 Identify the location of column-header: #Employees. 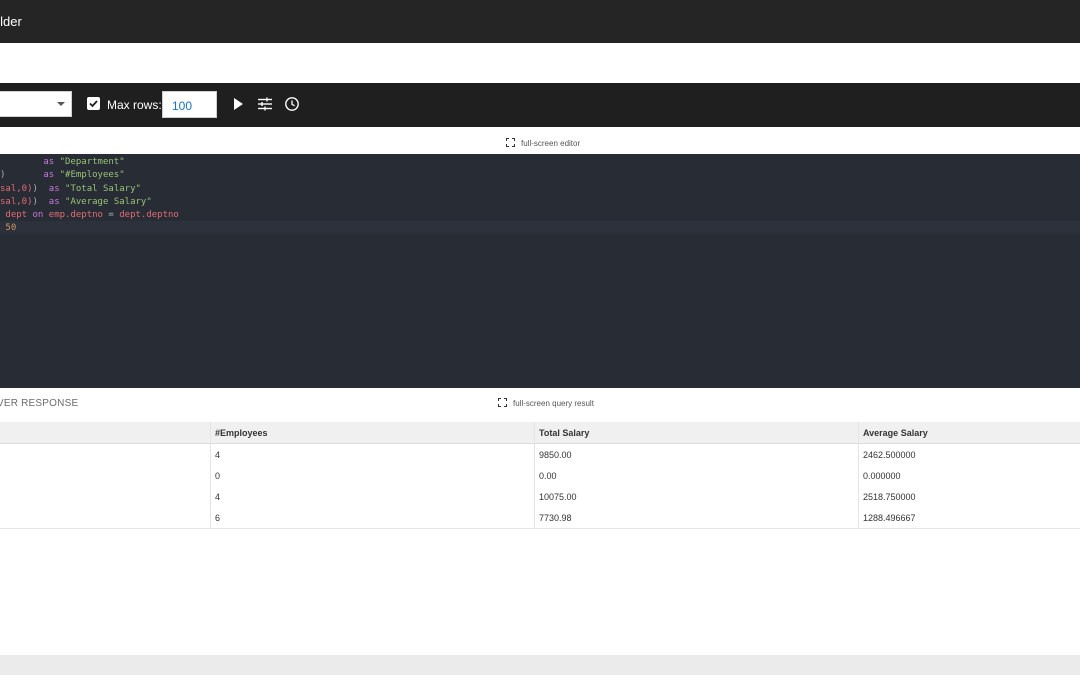
(241, 433).